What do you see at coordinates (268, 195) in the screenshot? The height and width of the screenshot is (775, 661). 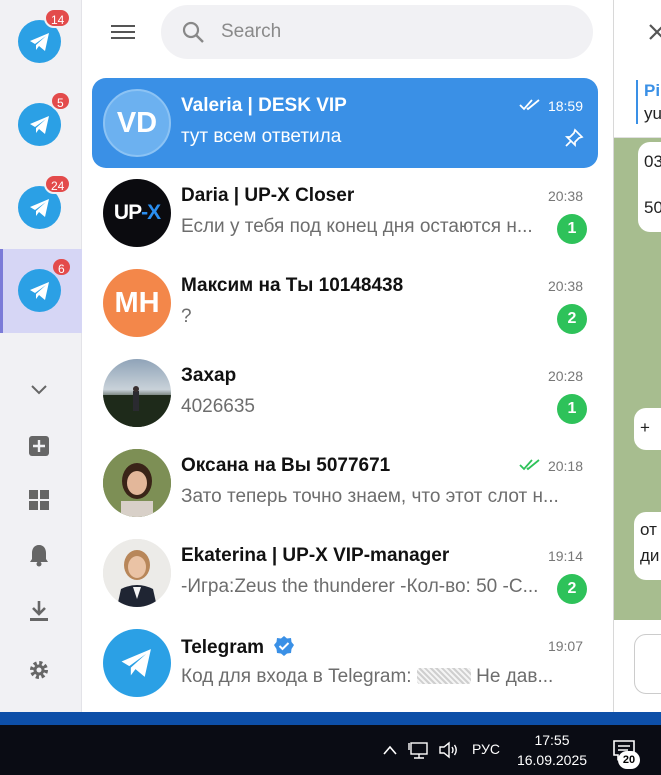 I see `chat-name: Daria | UP-X Closer` at bounding box center [268, 195].